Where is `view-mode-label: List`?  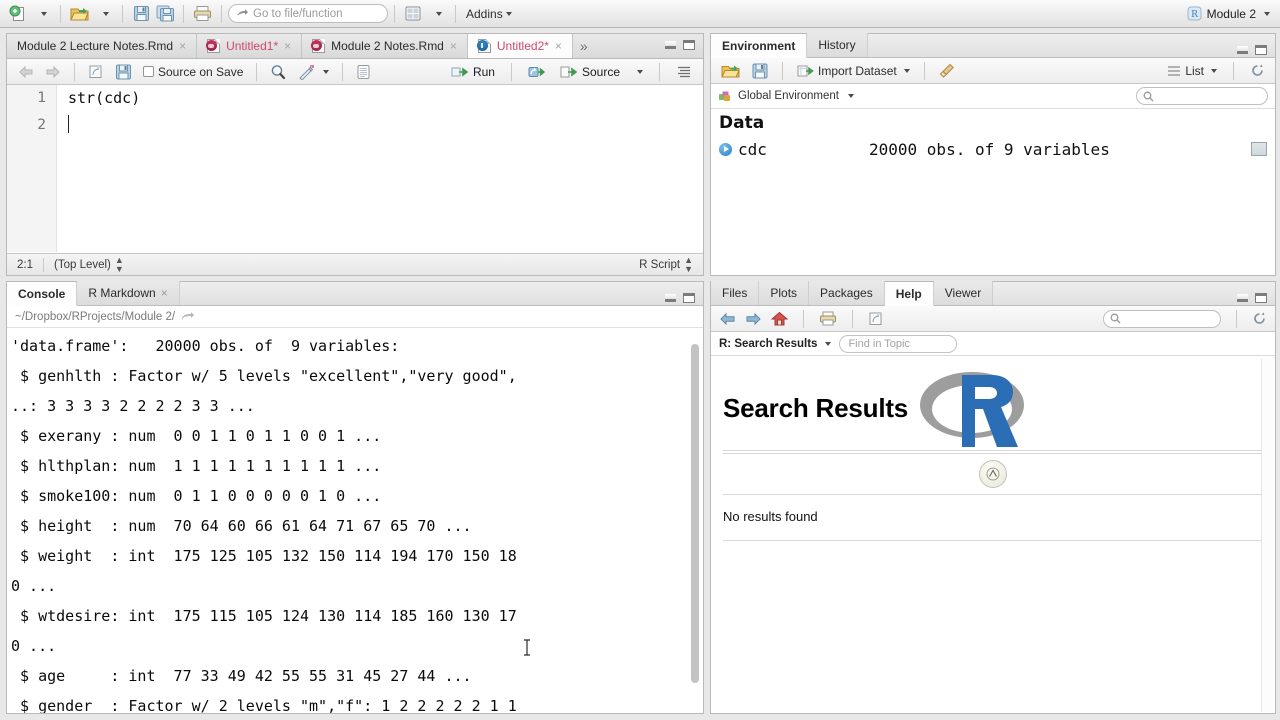 view-mode-label: List is located at coordinates (1194, 70).